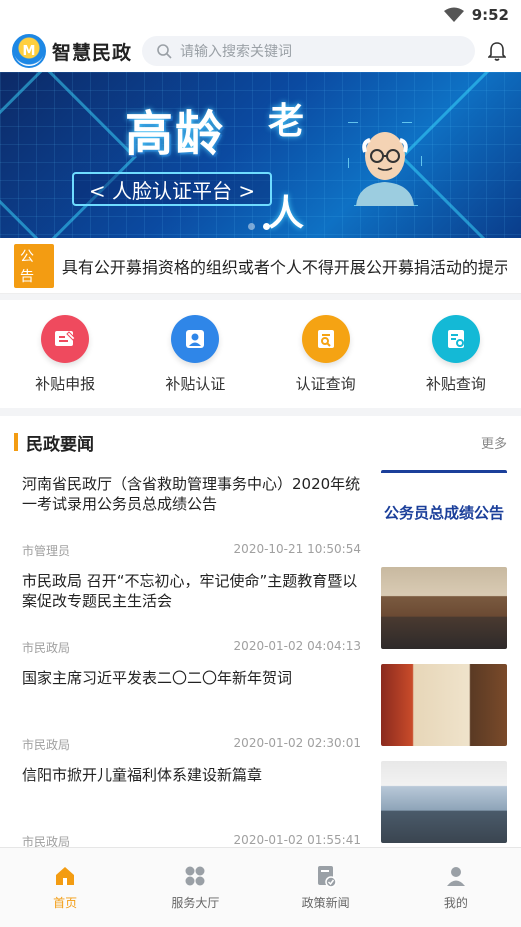  What do you see at coordinates (455, 383) in the screenshot?
I see `quick-action-label: 补贴查询` at bounding box center [455, 383].